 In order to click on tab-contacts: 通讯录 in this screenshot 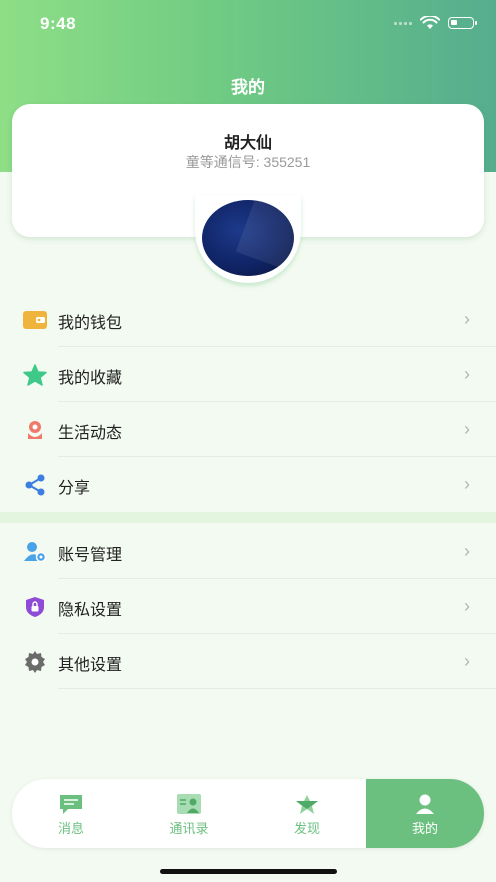, I will do `click(189, 813)`.